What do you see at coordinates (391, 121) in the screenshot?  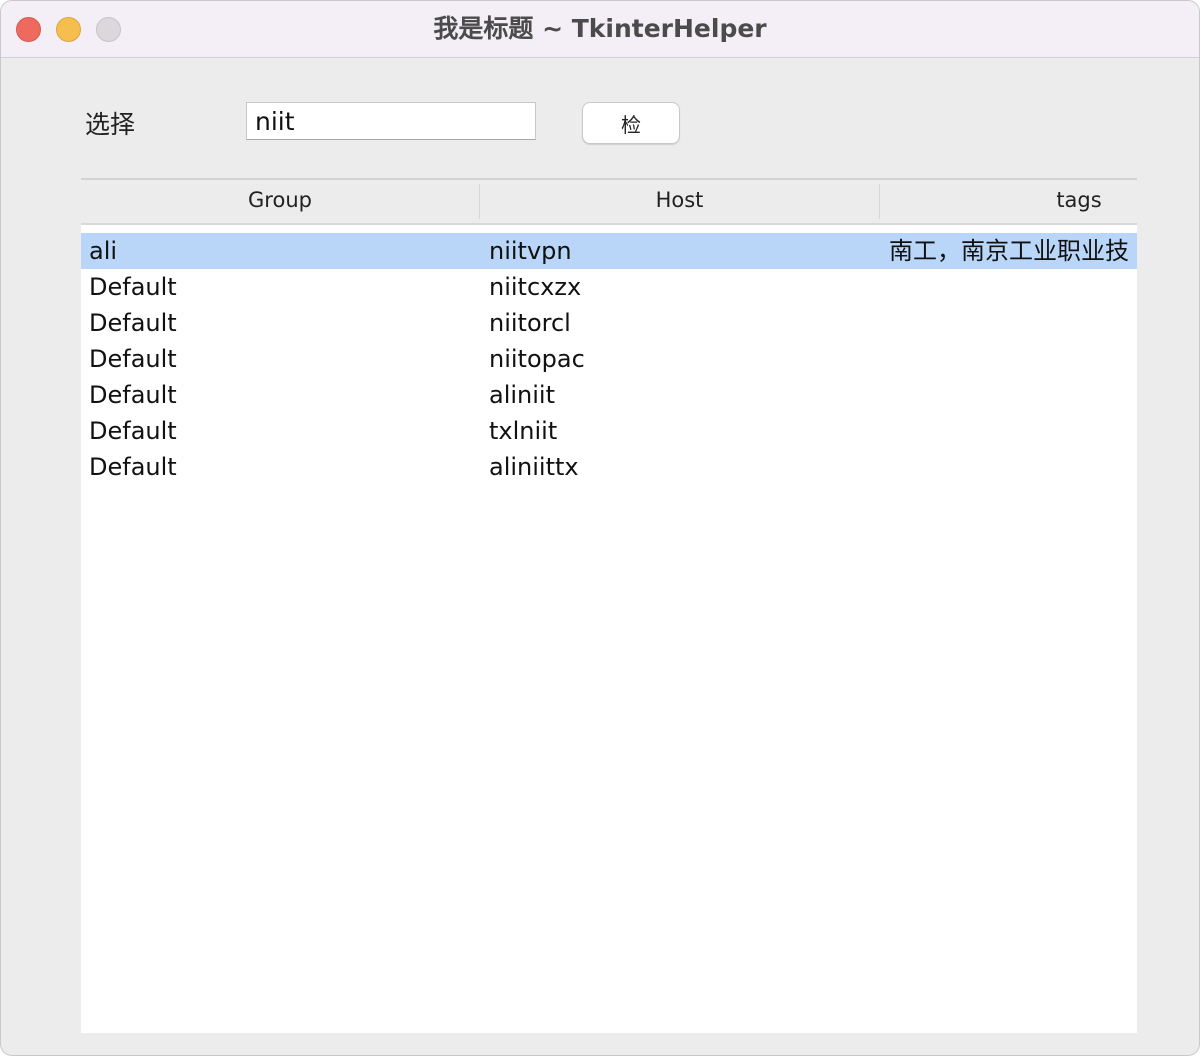 I see `search-input` at bounding box center [391, 121].